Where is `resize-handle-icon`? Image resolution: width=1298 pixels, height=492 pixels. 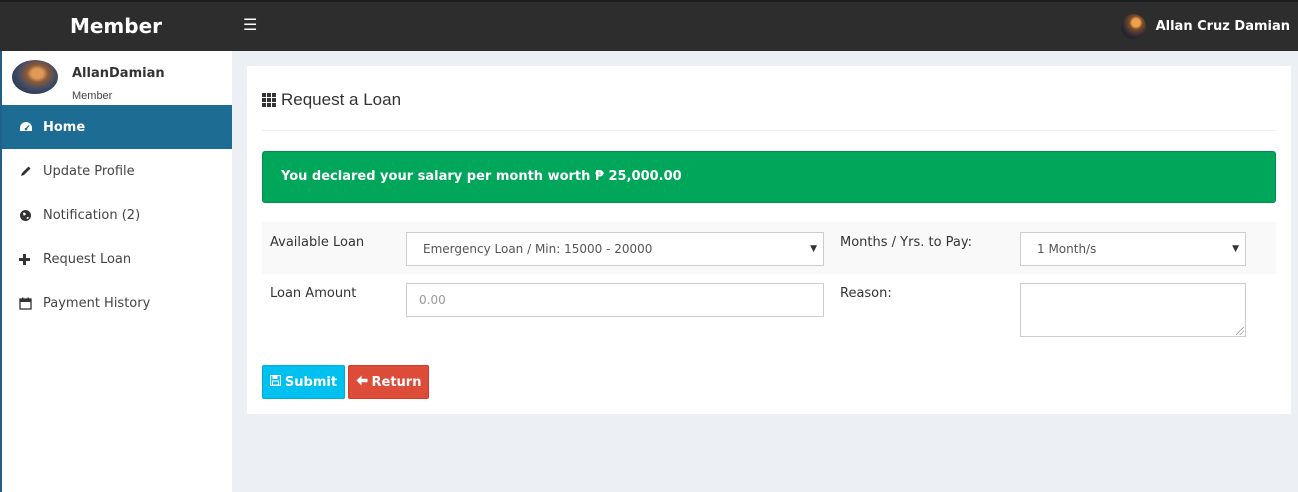
resize-handle-icon is located at coordinates (1240, 331).